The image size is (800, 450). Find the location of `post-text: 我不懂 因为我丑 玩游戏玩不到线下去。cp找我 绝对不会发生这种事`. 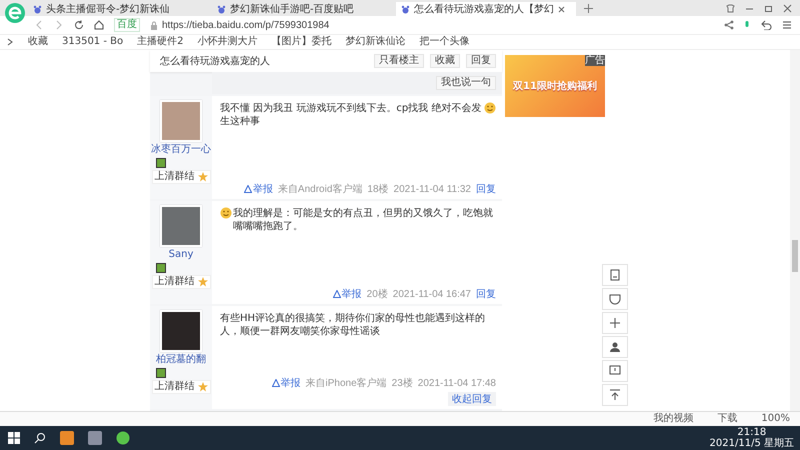

post-text: 我不懂 因为我丑 玩游戏玩不到线下去。cp找我 绝对不会发生这种事 is located at coordinates (351, 115).